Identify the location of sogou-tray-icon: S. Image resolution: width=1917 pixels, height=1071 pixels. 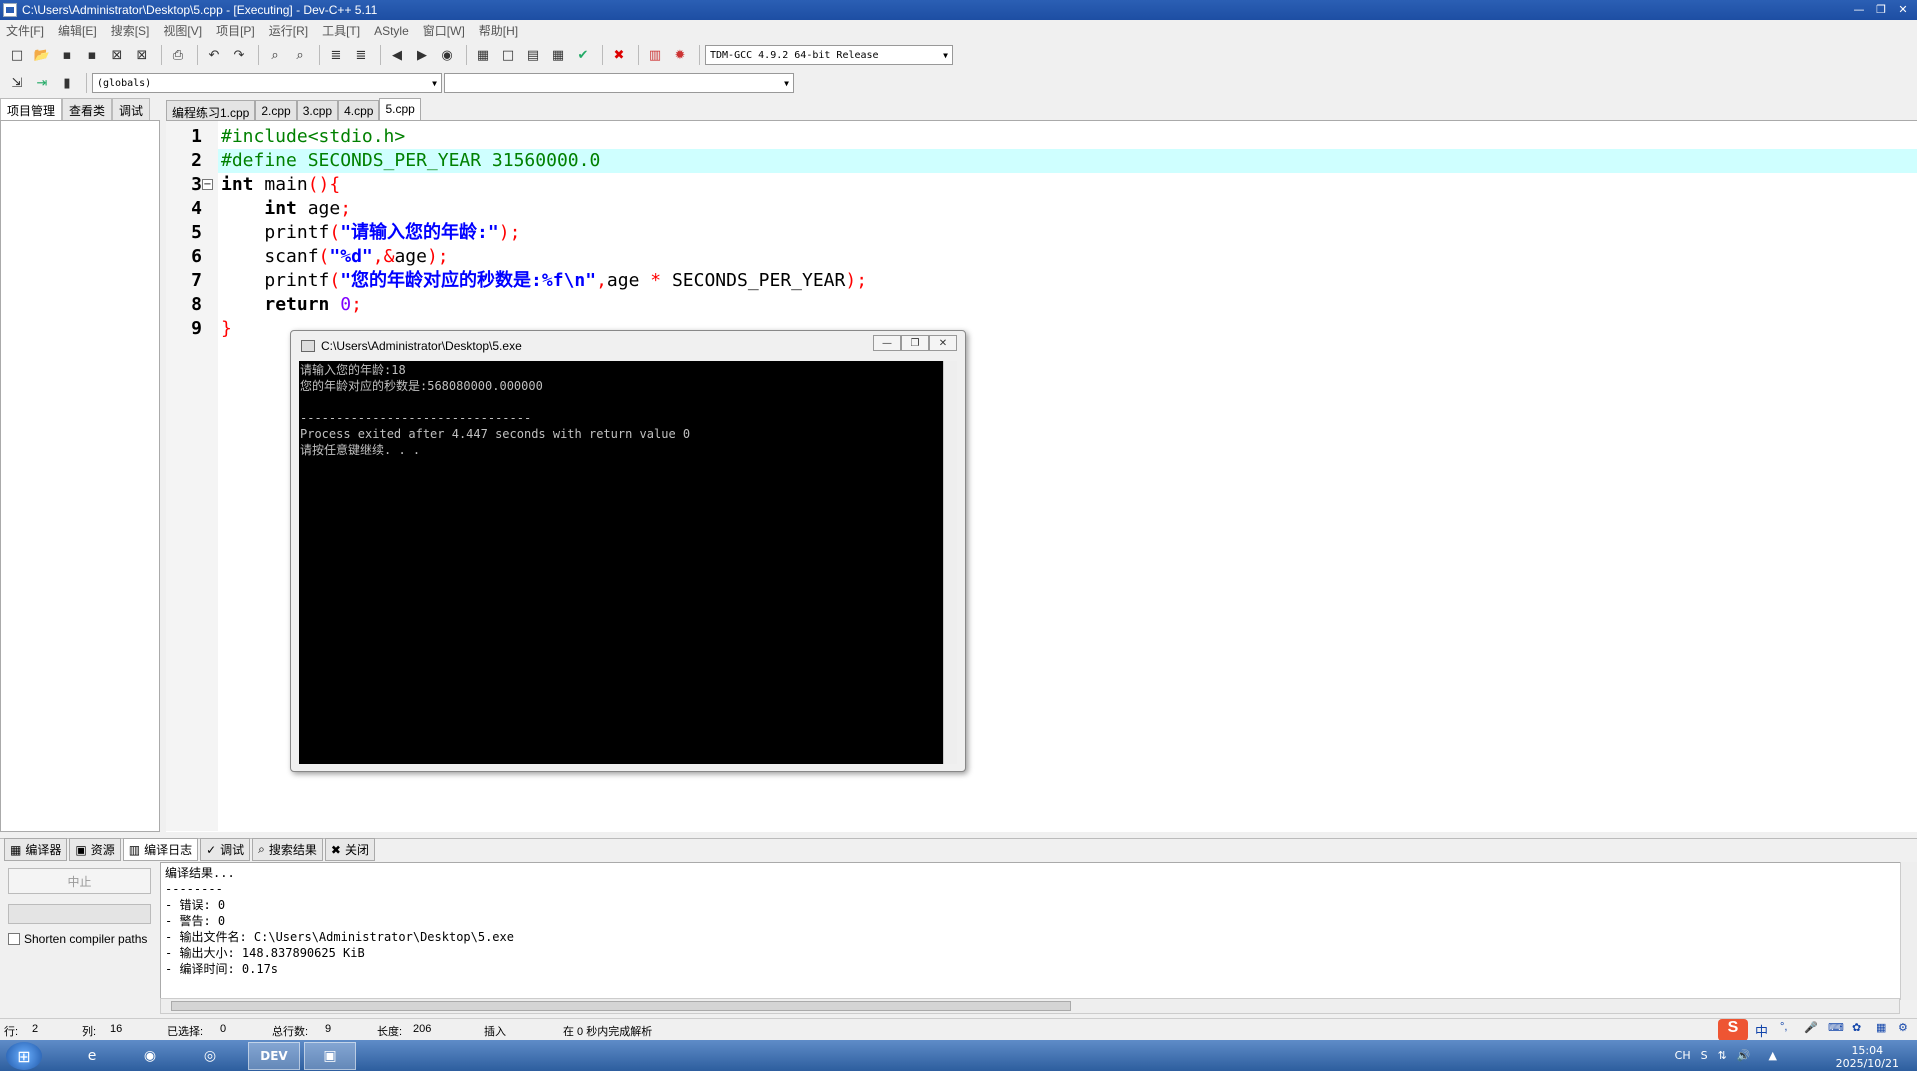
(1704, 1055).